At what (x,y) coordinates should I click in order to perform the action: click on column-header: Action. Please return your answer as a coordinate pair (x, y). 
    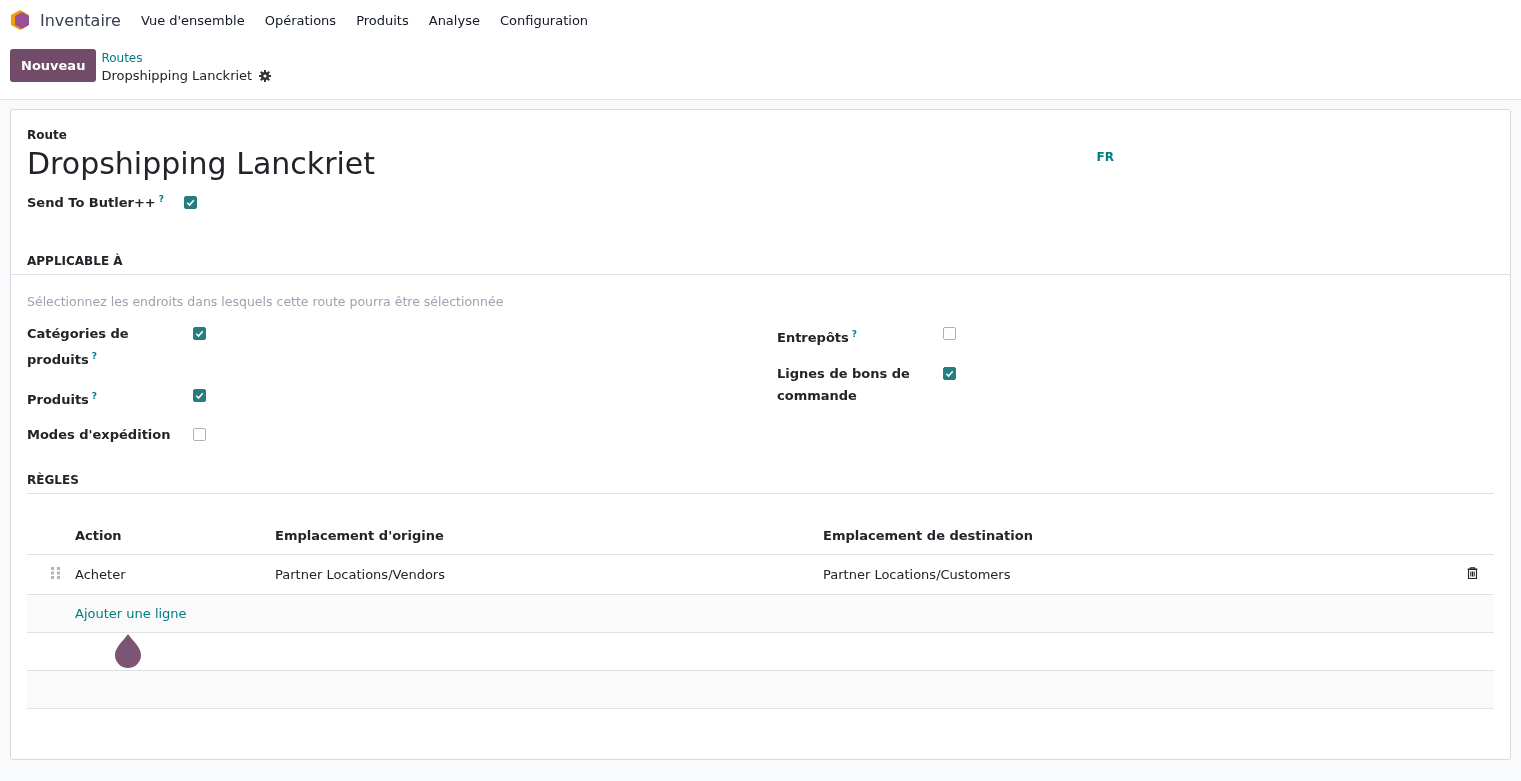
    Looking at the image, I should click on (98, 536).